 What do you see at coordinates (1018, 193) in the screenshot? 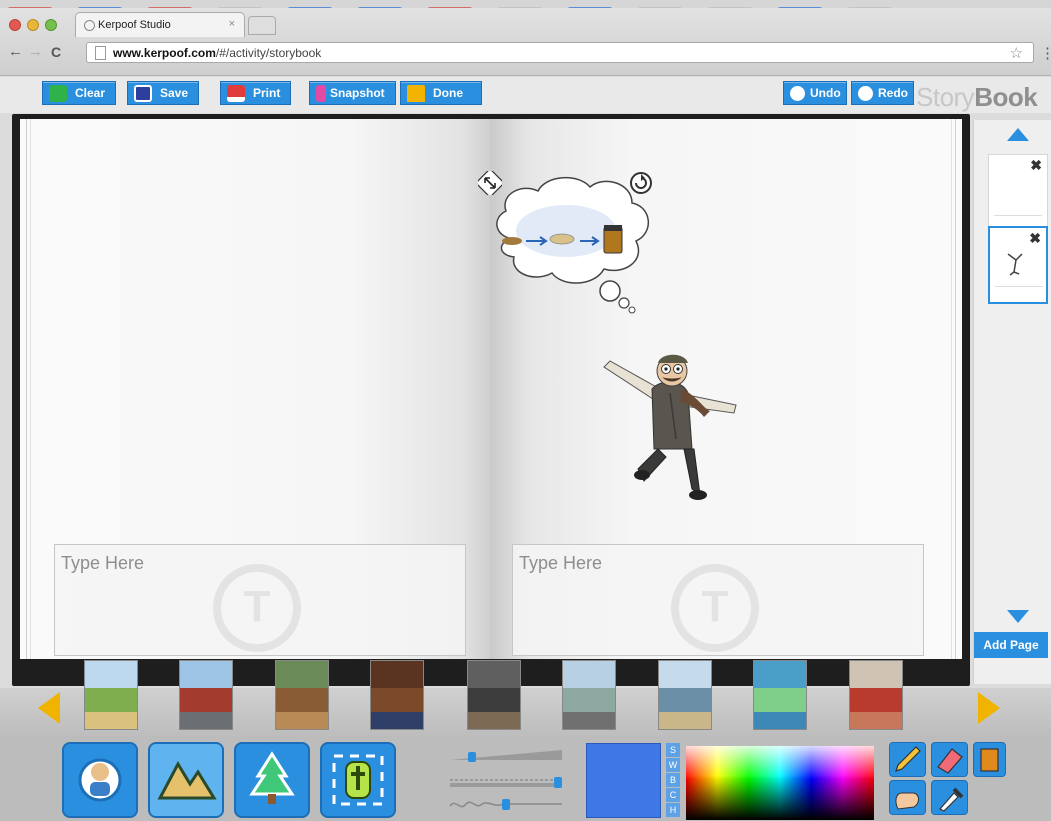
I see `page-thumbnail: ✖` at bounding box center [1018, 193].